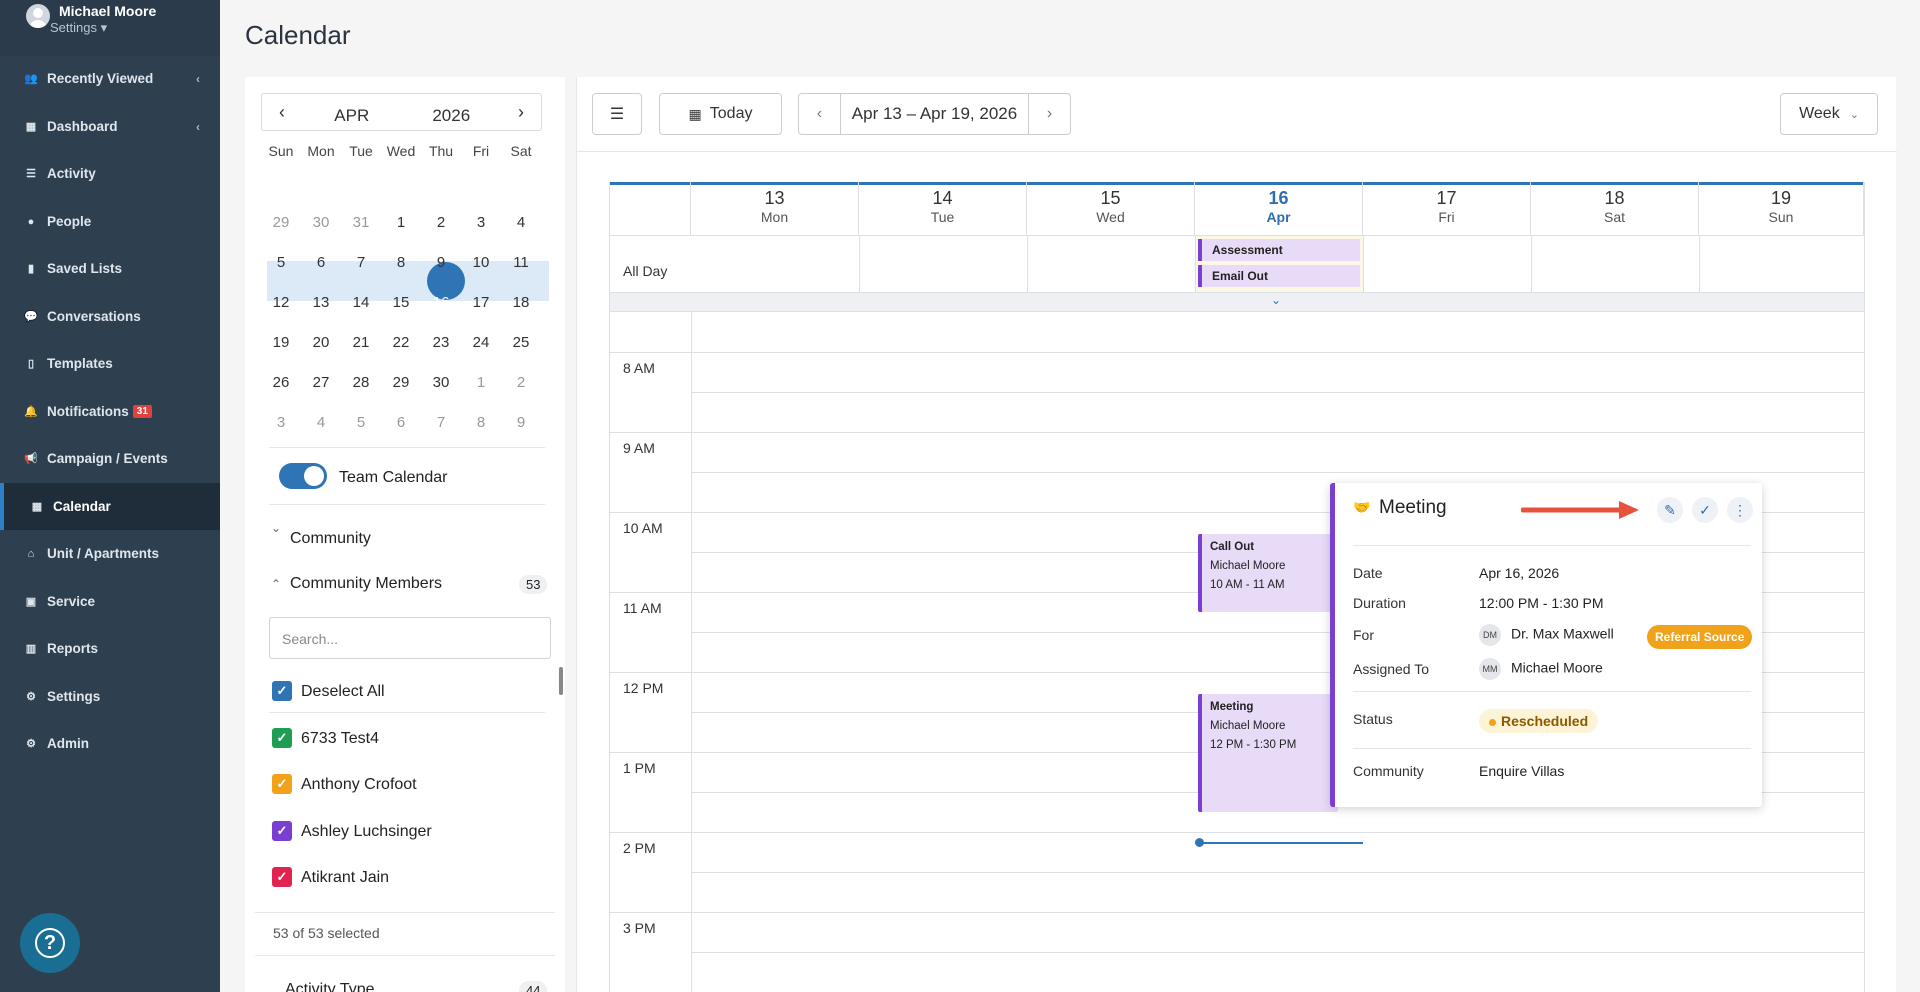 The image size is (1920, 992). I want to click on sidebar-item-unit-apartments: ⌂ Unit / Apartments, so click(110, 553).